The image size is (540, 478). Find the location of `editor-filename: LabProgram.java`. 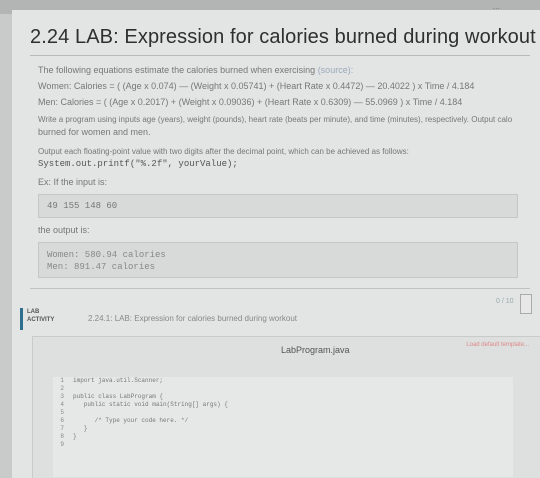

editor-filename: LabProgram.java is located at coordinates (315, 350).